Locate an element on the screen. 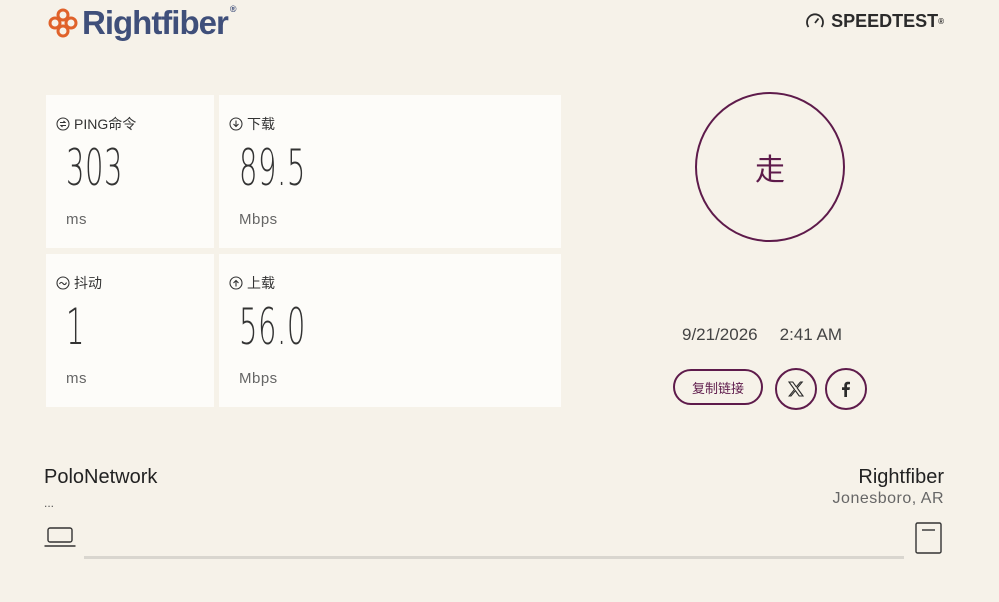  go-button-label: 走 is located at coordinates (770, 170).